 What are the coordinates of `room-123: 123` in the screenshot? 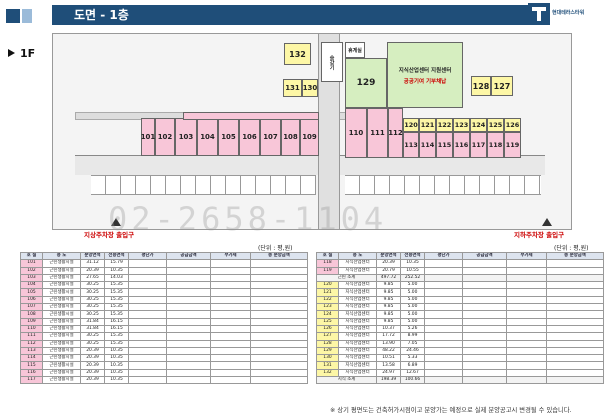 It's located at (461, 125).